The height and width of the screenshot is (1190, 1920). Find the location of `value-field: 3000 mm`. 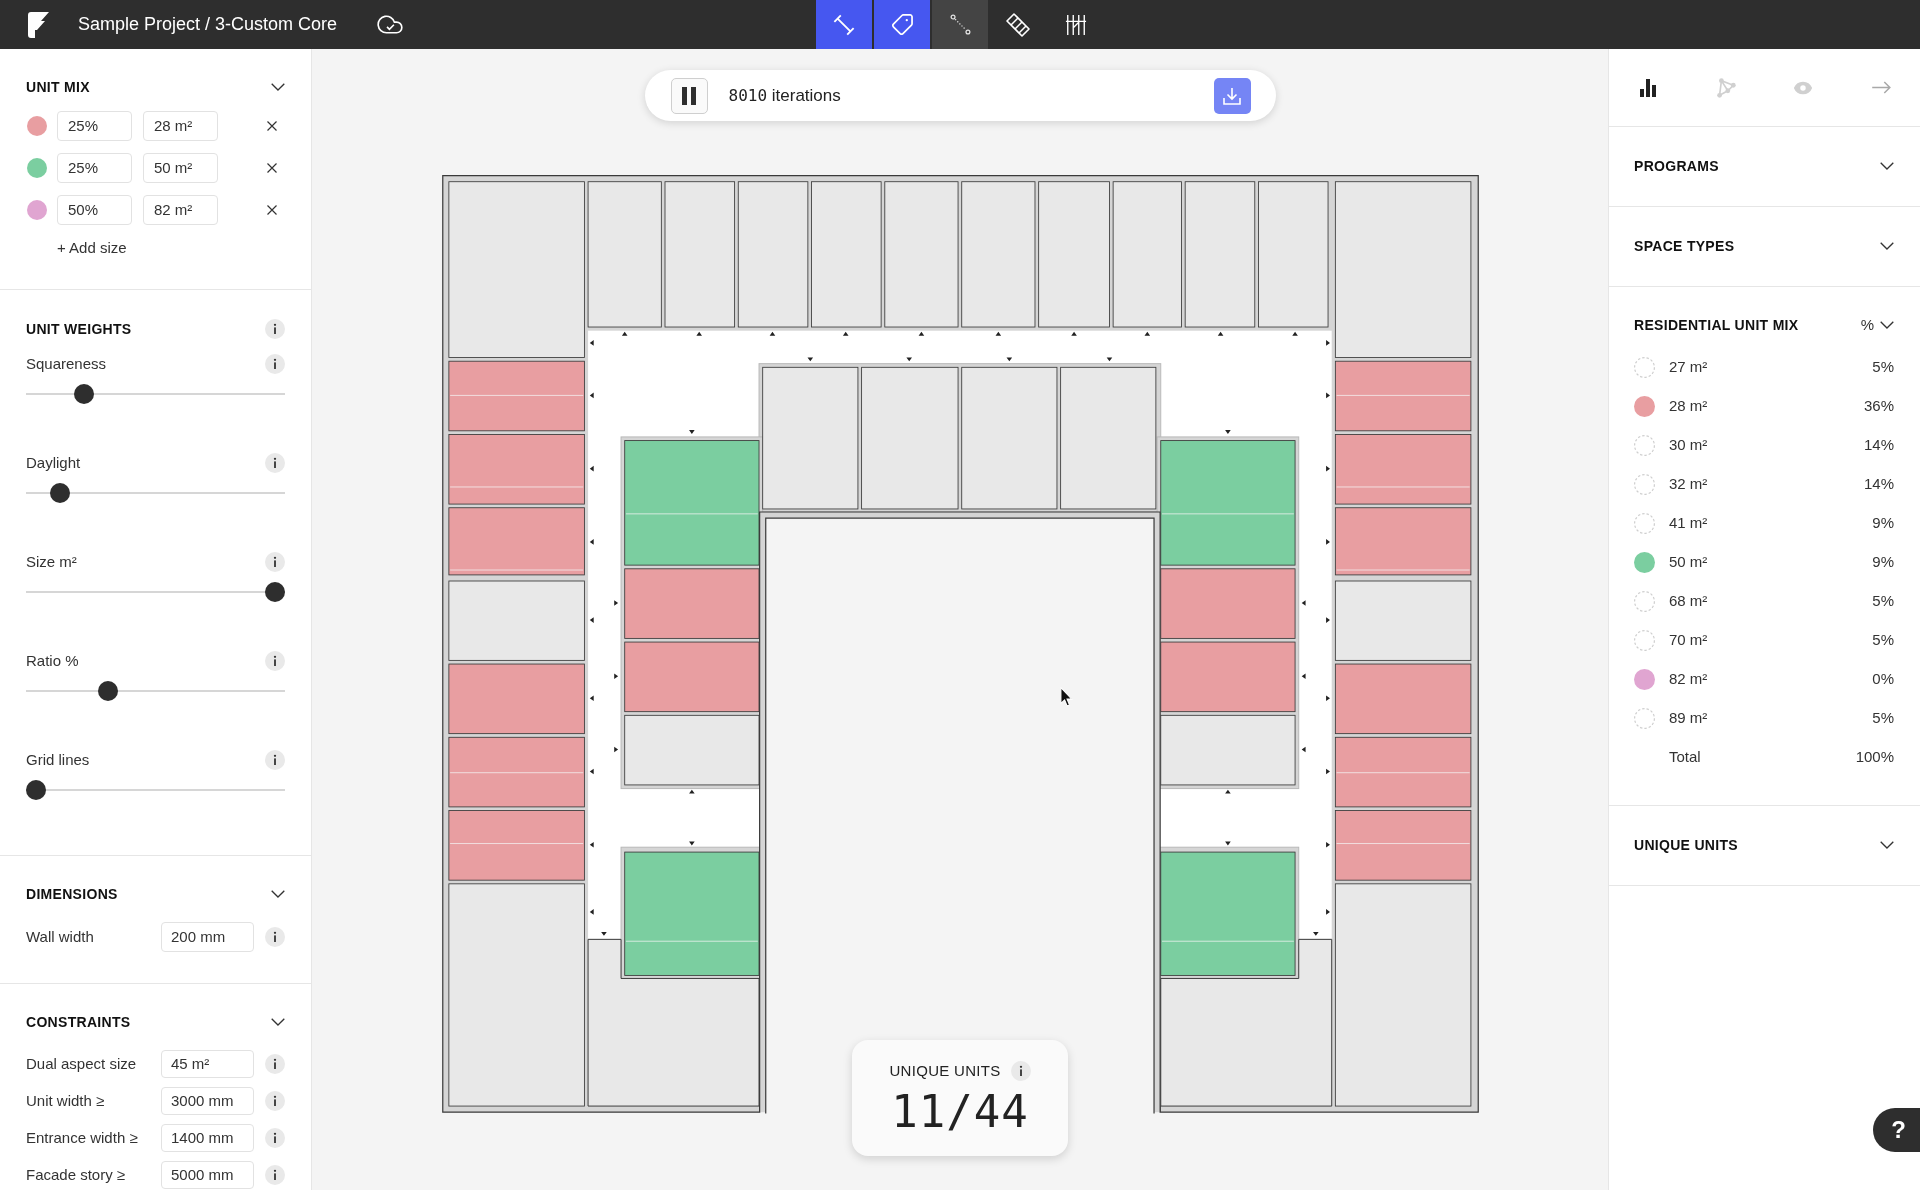

value-field: 3000 mm is located at coordinates (207, 1101).